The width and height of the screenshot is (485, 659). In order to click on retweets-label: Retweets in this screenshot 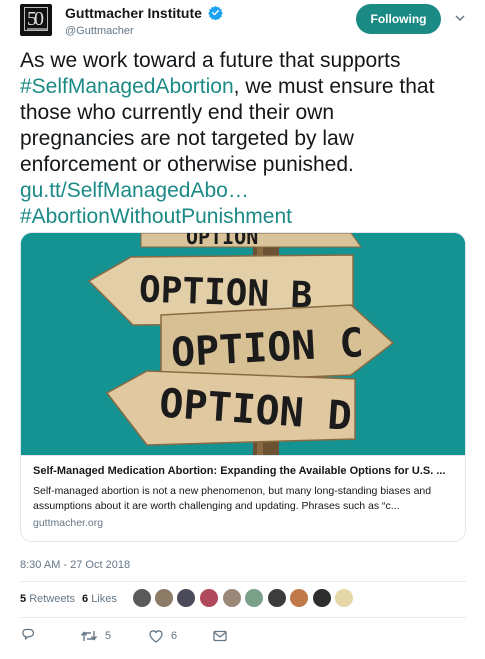, I will do `click(52, 599)`.